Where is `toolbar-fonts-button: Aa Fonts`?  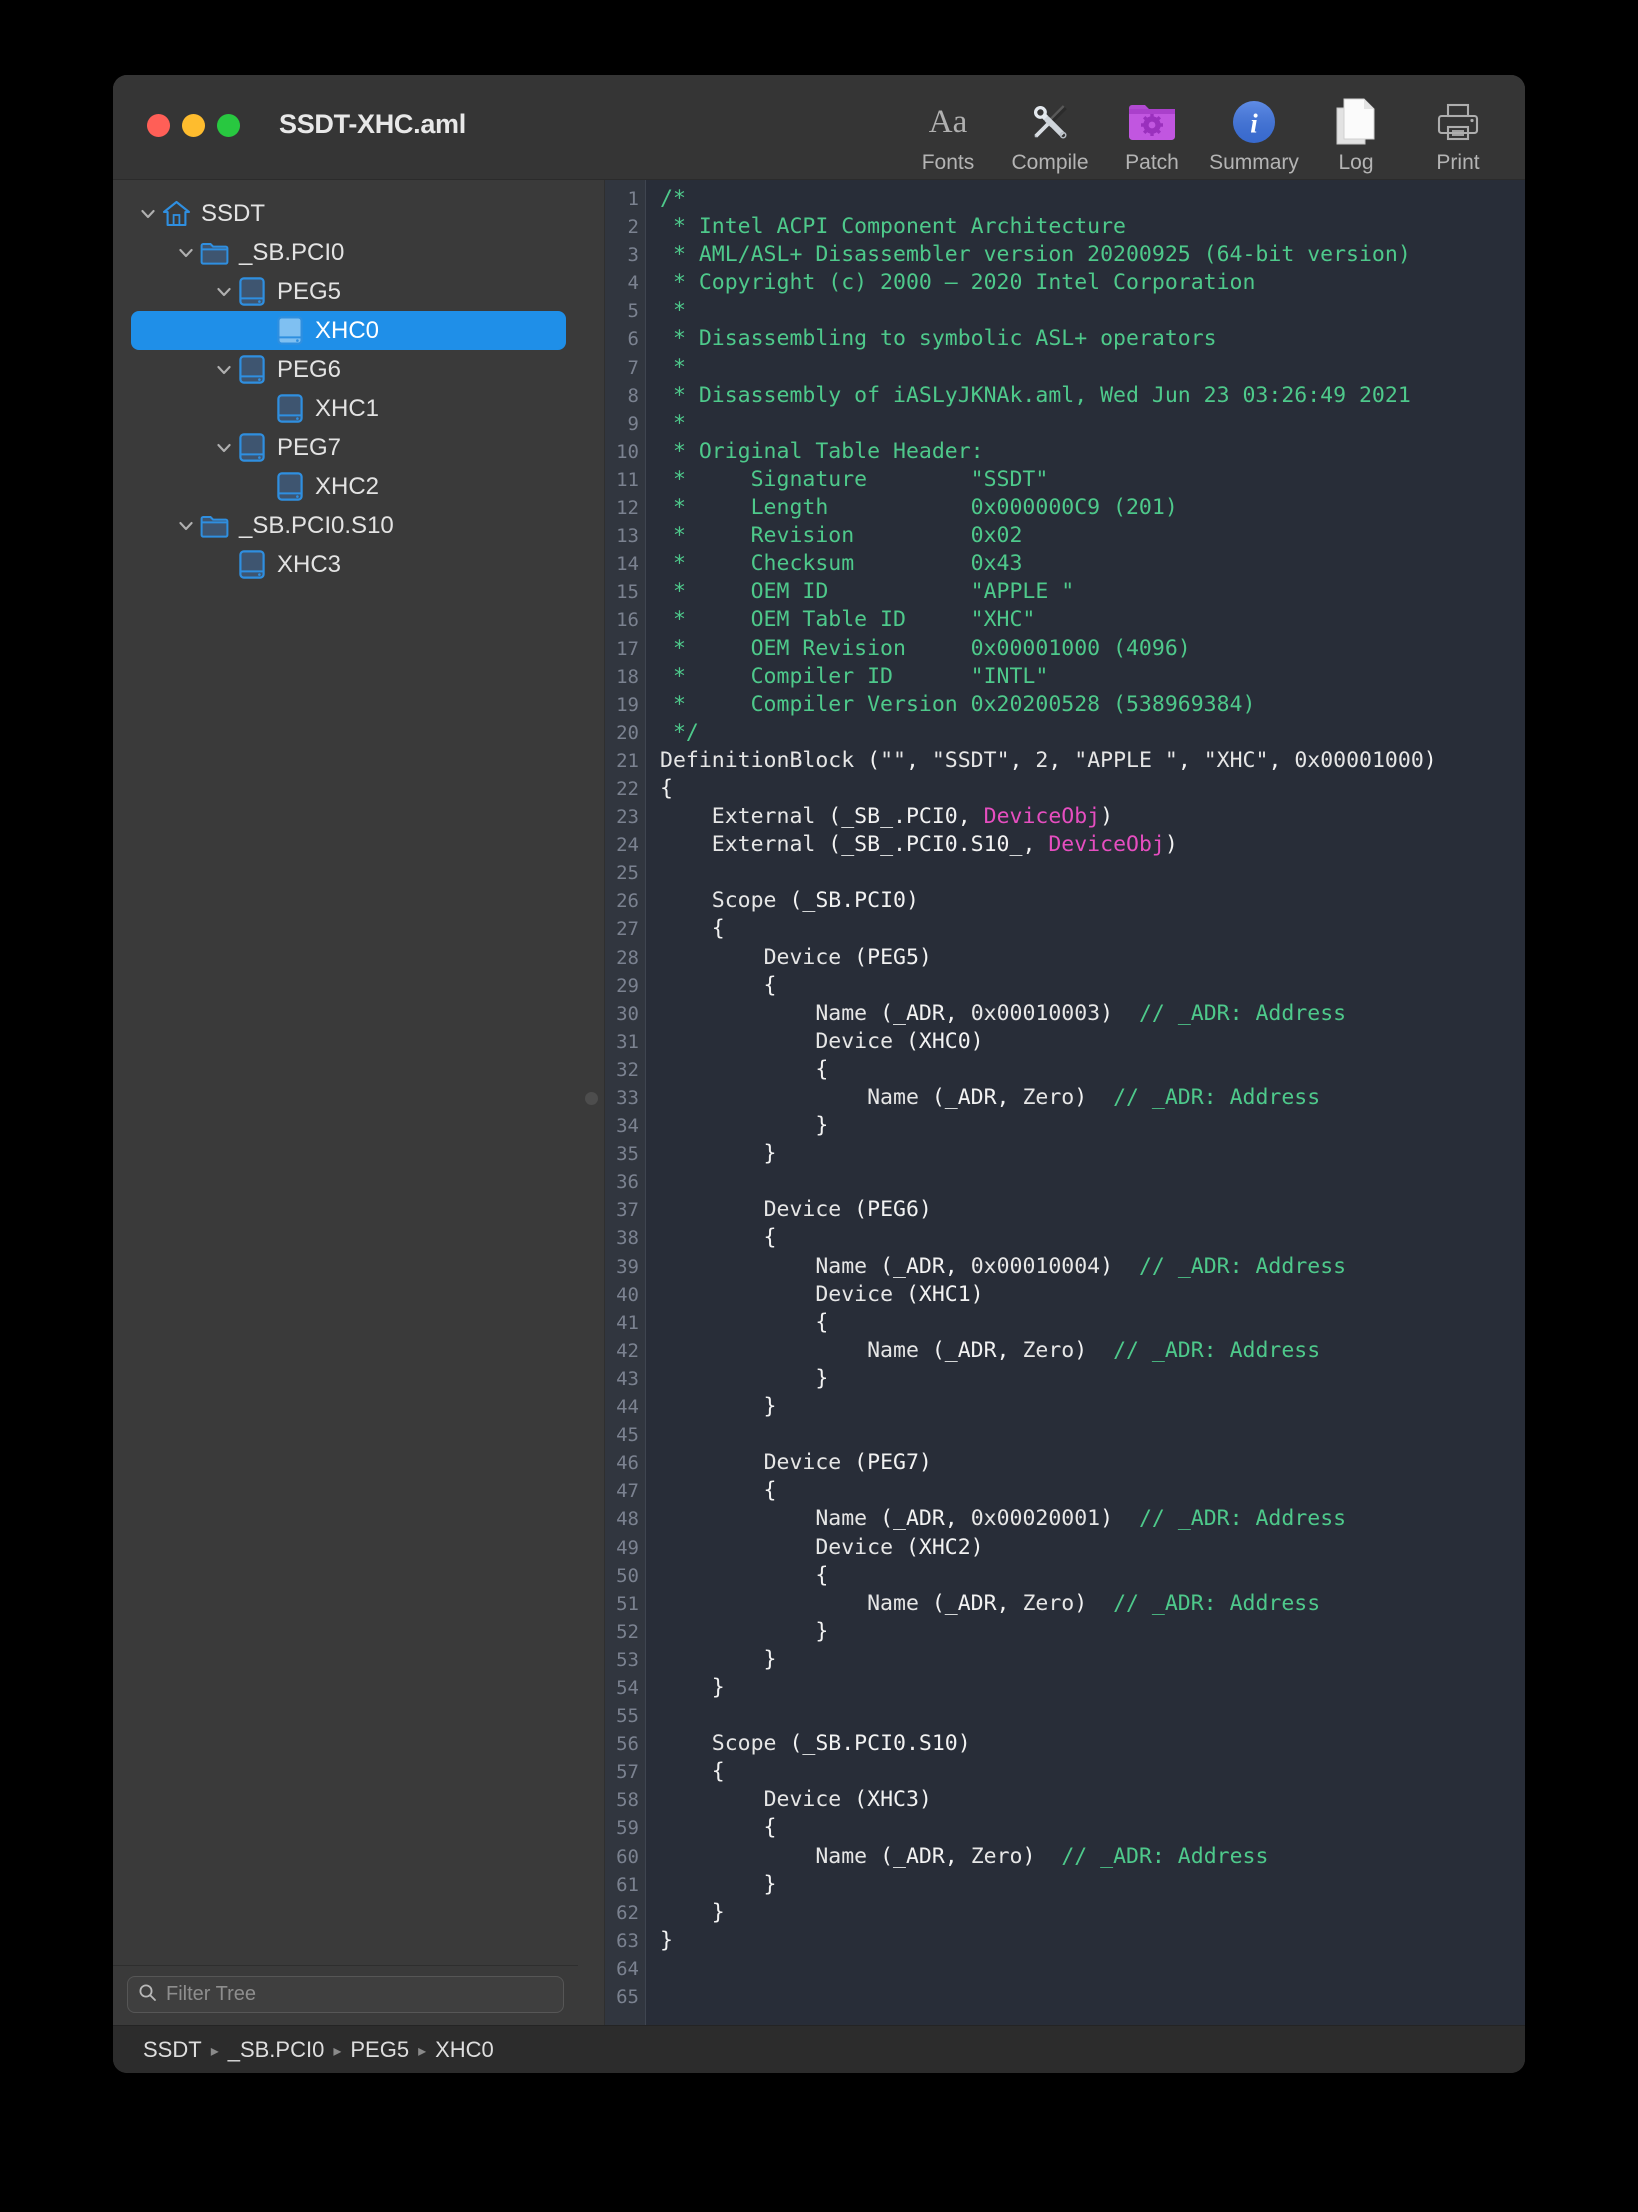
toolbar-fonts-button: Aa Fonts is located at coordinates (948, 132).